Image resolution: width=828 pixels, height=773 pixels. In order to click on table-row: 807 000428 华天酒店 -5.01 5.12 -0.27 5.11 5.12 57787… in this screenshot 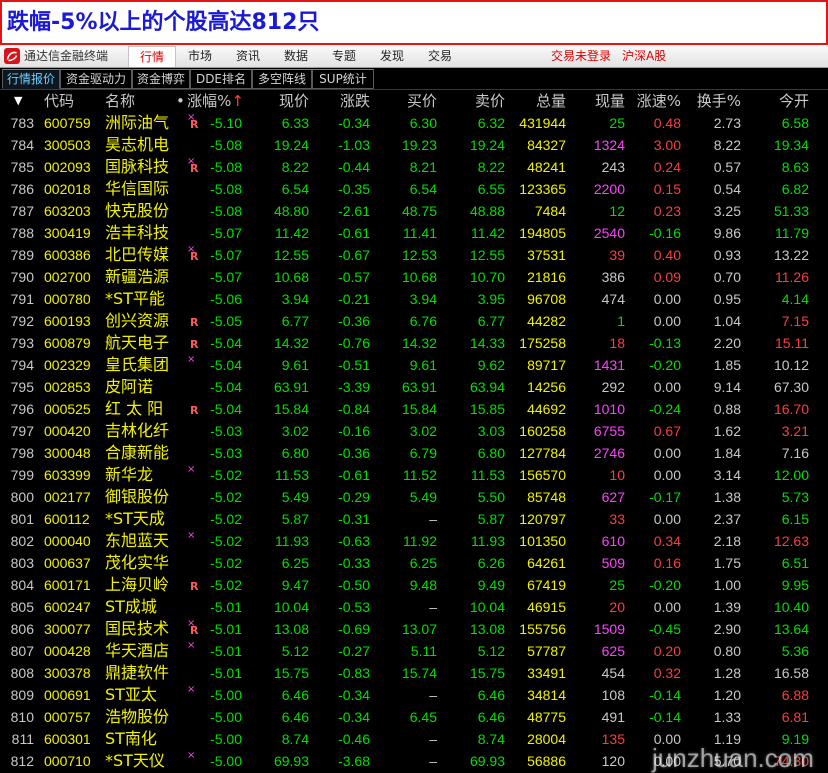, I will do `click(414, 651)`.